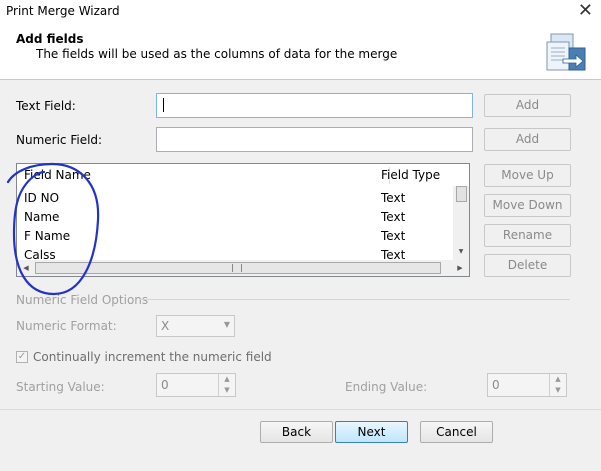 The width and height of the screenshot is (601, 471). What do you see at coordinates (196, 385) in the screenshot?
I see `starting-value-spinner: 0 ▲ ▼` at bounding box center [196, 385].